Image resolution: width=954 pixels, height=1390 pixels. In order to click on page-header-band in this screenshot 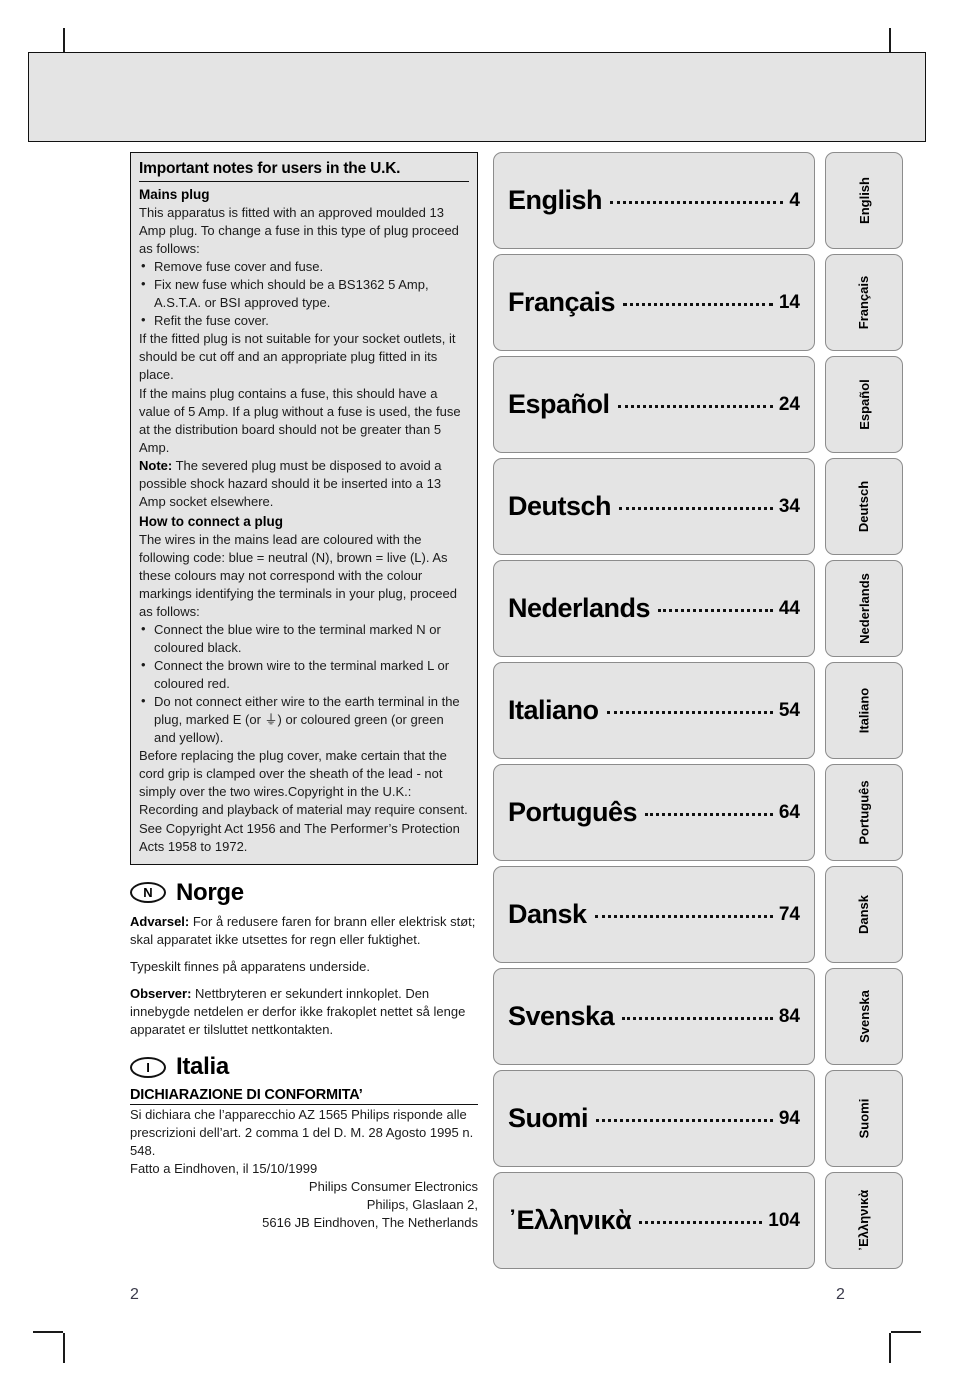, I will do `click(477, 97)`.